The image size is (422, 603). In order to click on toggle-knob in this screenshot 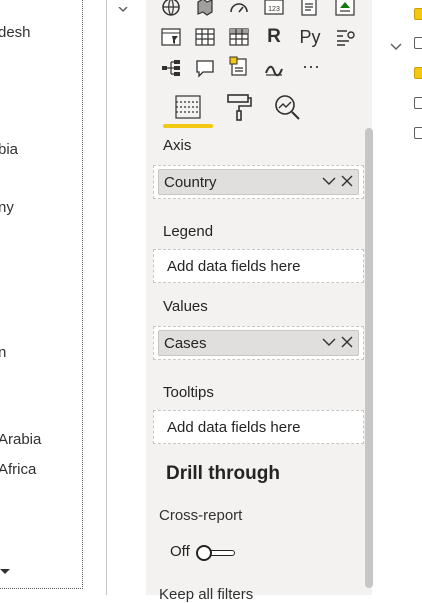, I will do `click(204, 553)`.